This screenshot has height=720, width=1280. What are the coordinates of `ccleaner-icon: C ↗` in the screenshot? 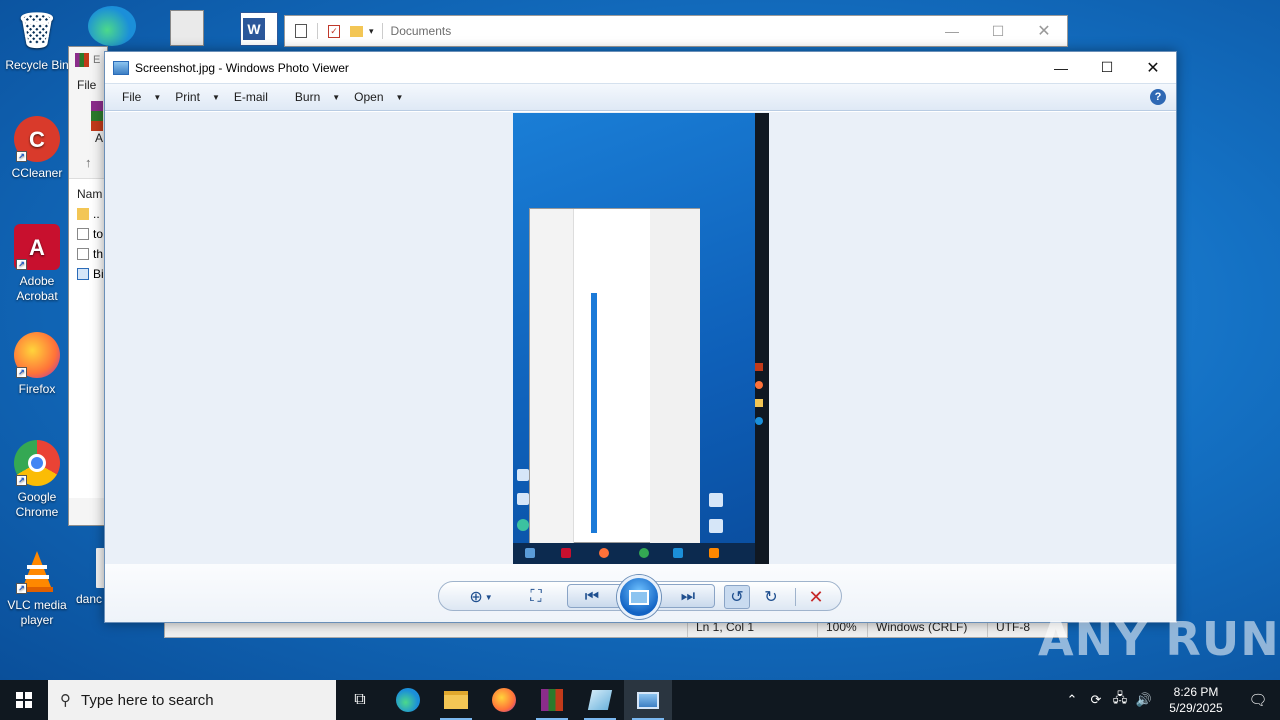 It's located at (37, 139).